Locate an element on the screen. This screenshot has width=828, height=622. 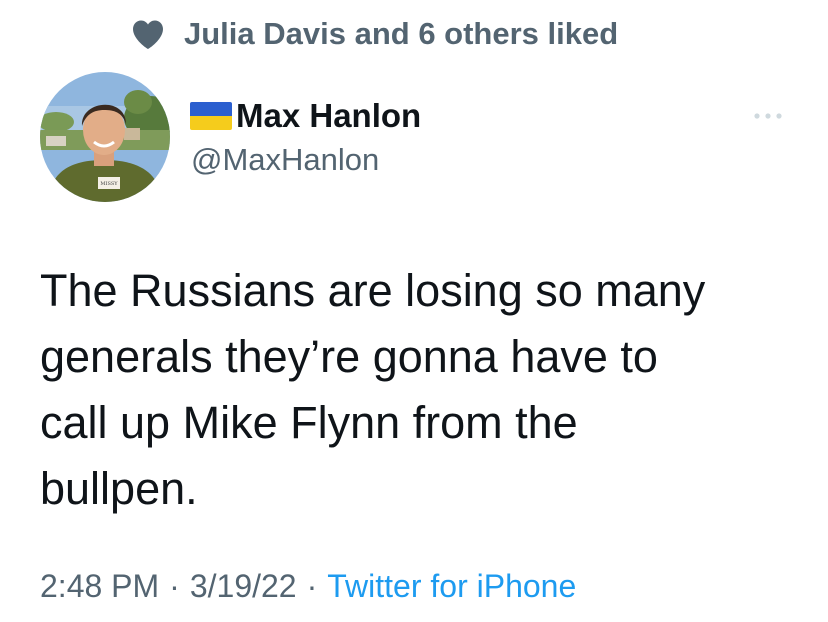
user-handle: @MaxHanlon is located at coordinates (285, 160).